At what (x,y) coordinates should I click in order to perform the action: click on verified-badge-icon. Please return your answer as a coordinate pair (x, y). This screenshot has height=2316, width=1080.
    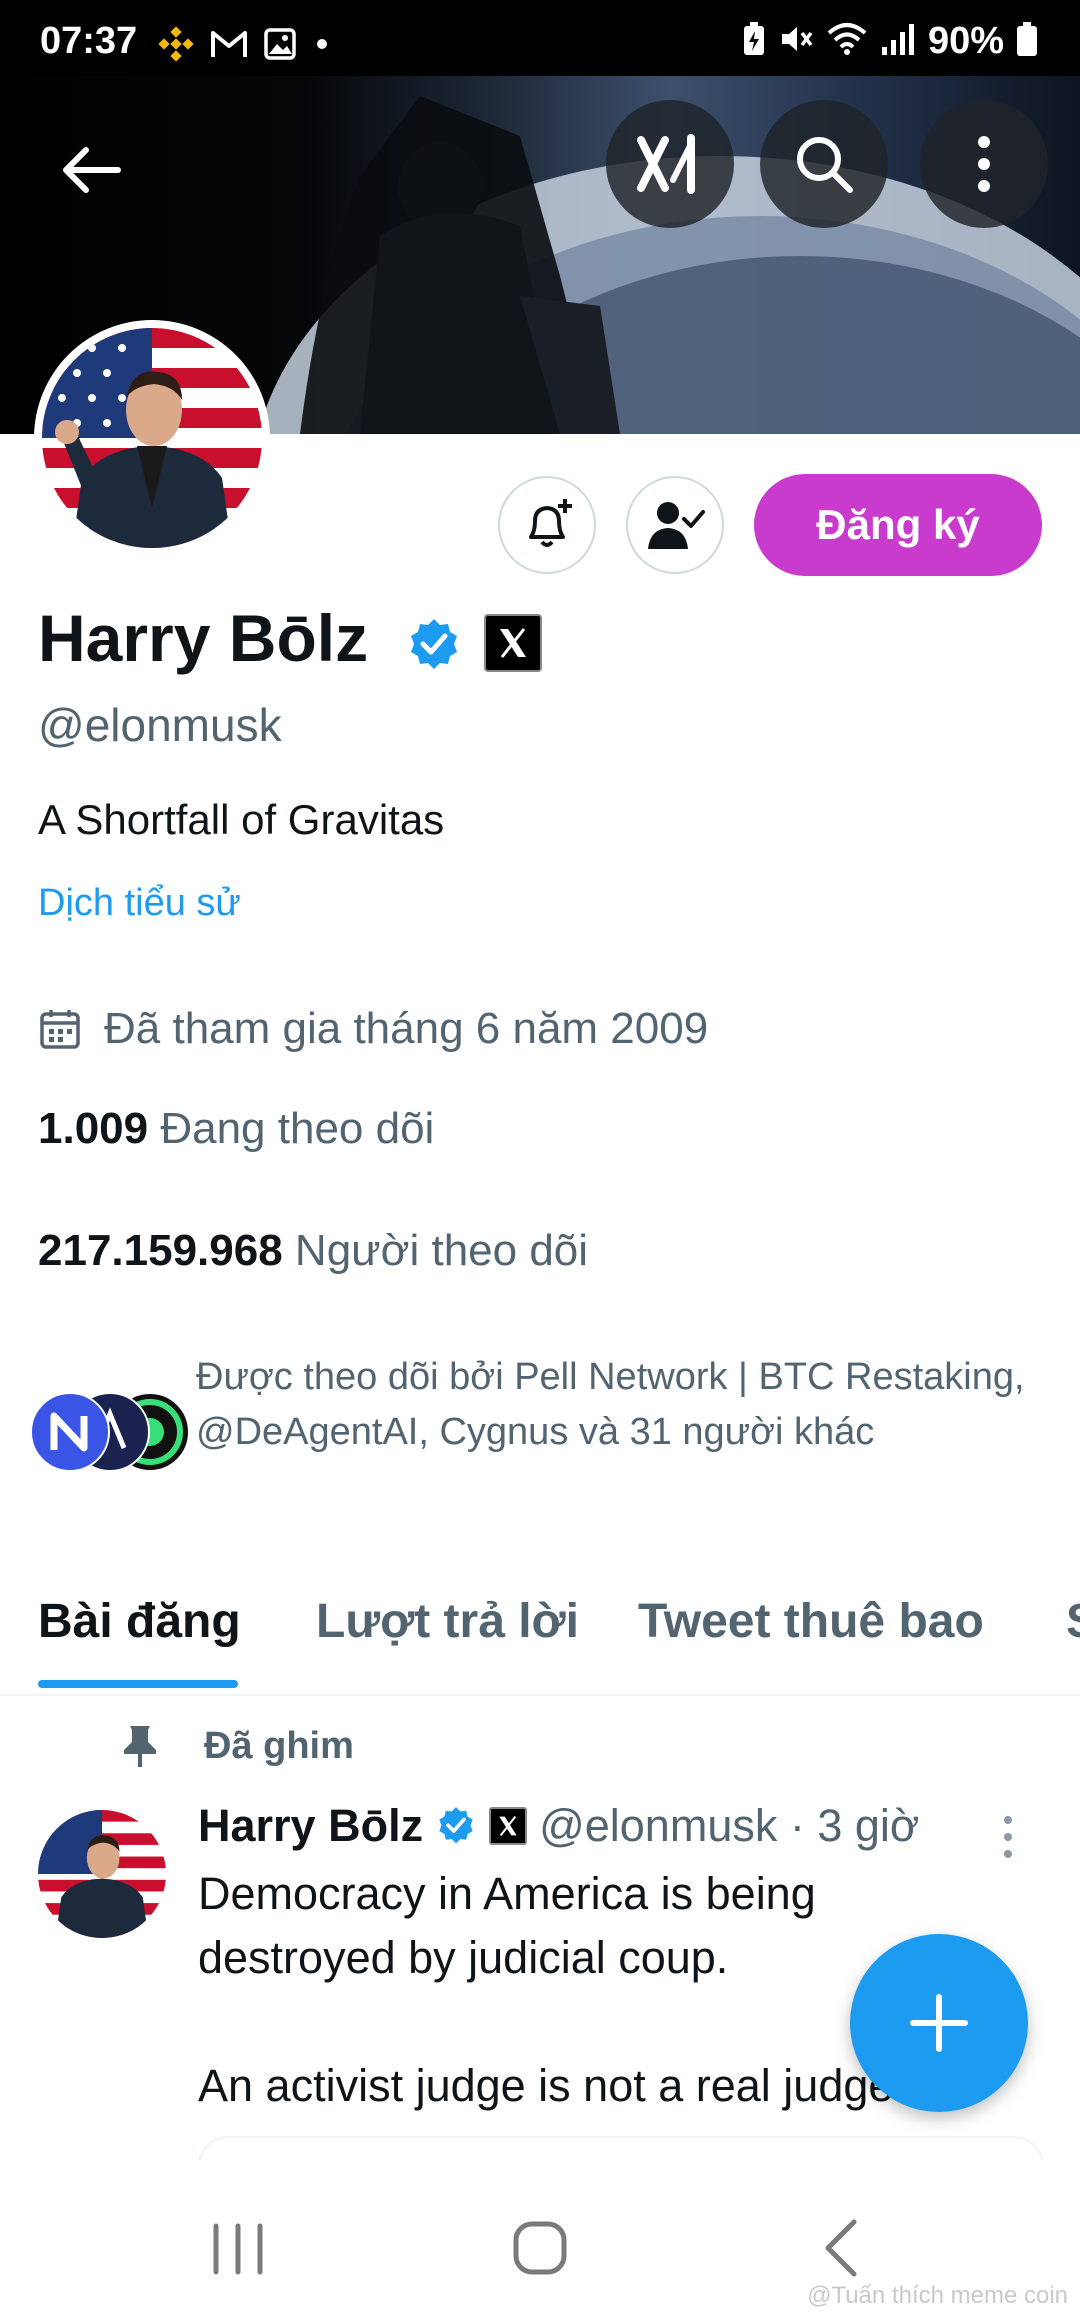
    Looking at the image, I should click on (434, 647).